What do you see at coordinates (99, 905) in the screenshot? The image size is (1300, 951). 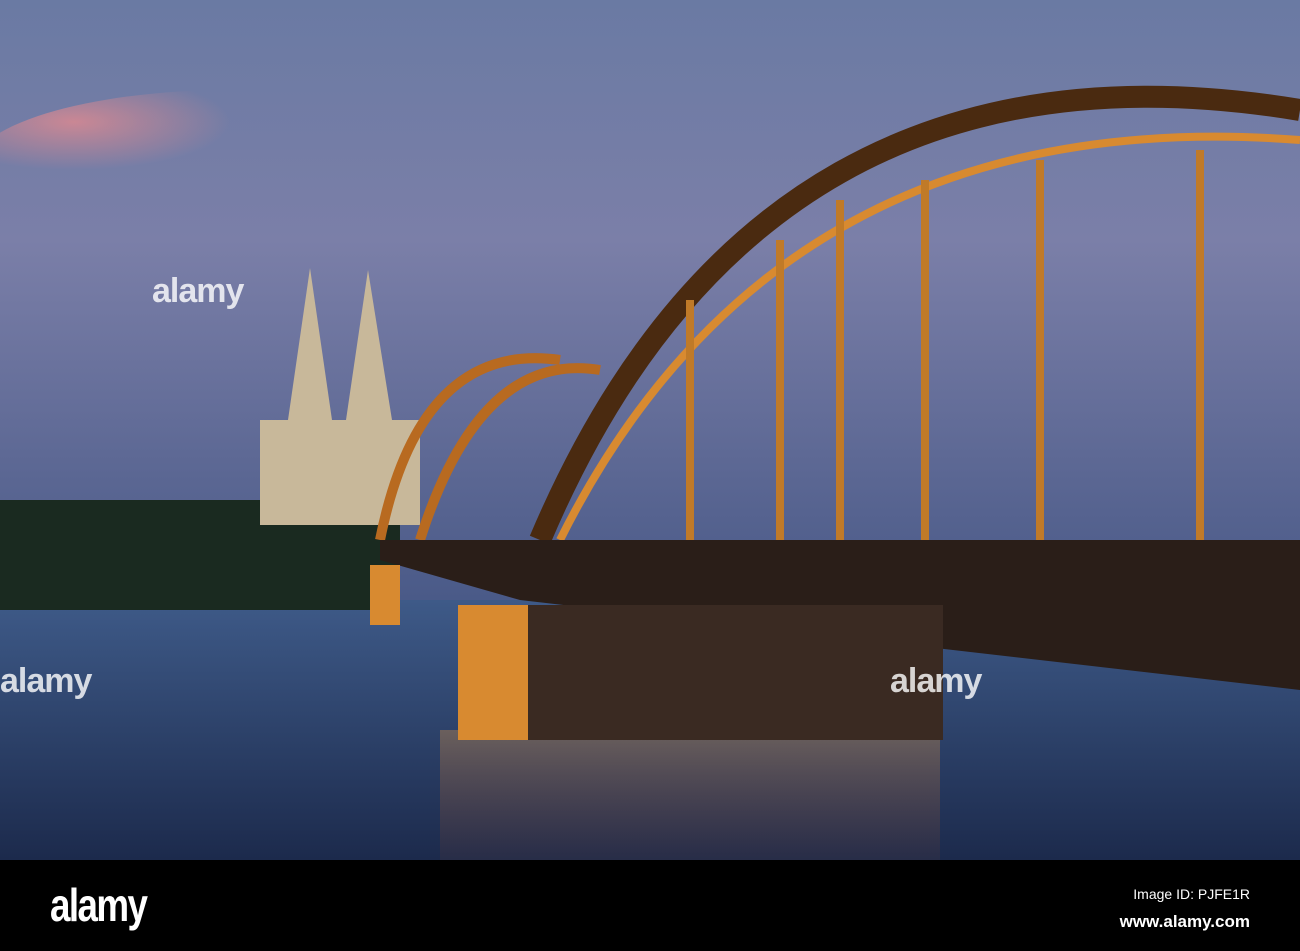 I see `alamy-logo: alamy` at bounding box center [99, 905].